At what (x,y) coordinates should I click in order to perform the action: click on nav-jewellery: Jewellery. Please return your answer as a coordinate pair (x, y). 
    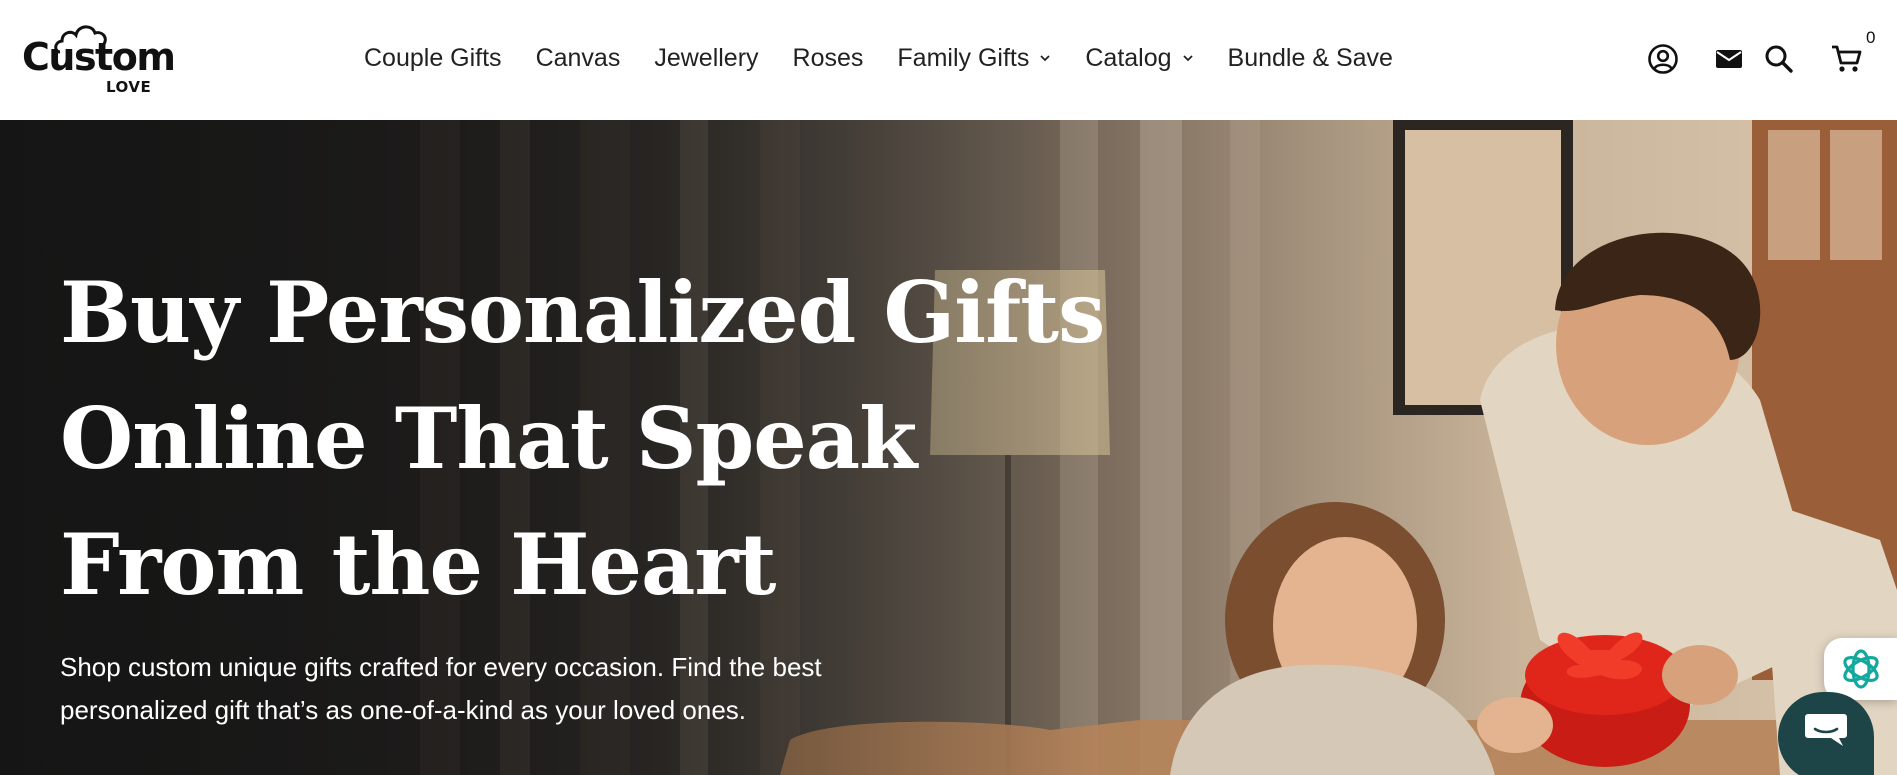
    Looking at the image, I should click on (706, 58).